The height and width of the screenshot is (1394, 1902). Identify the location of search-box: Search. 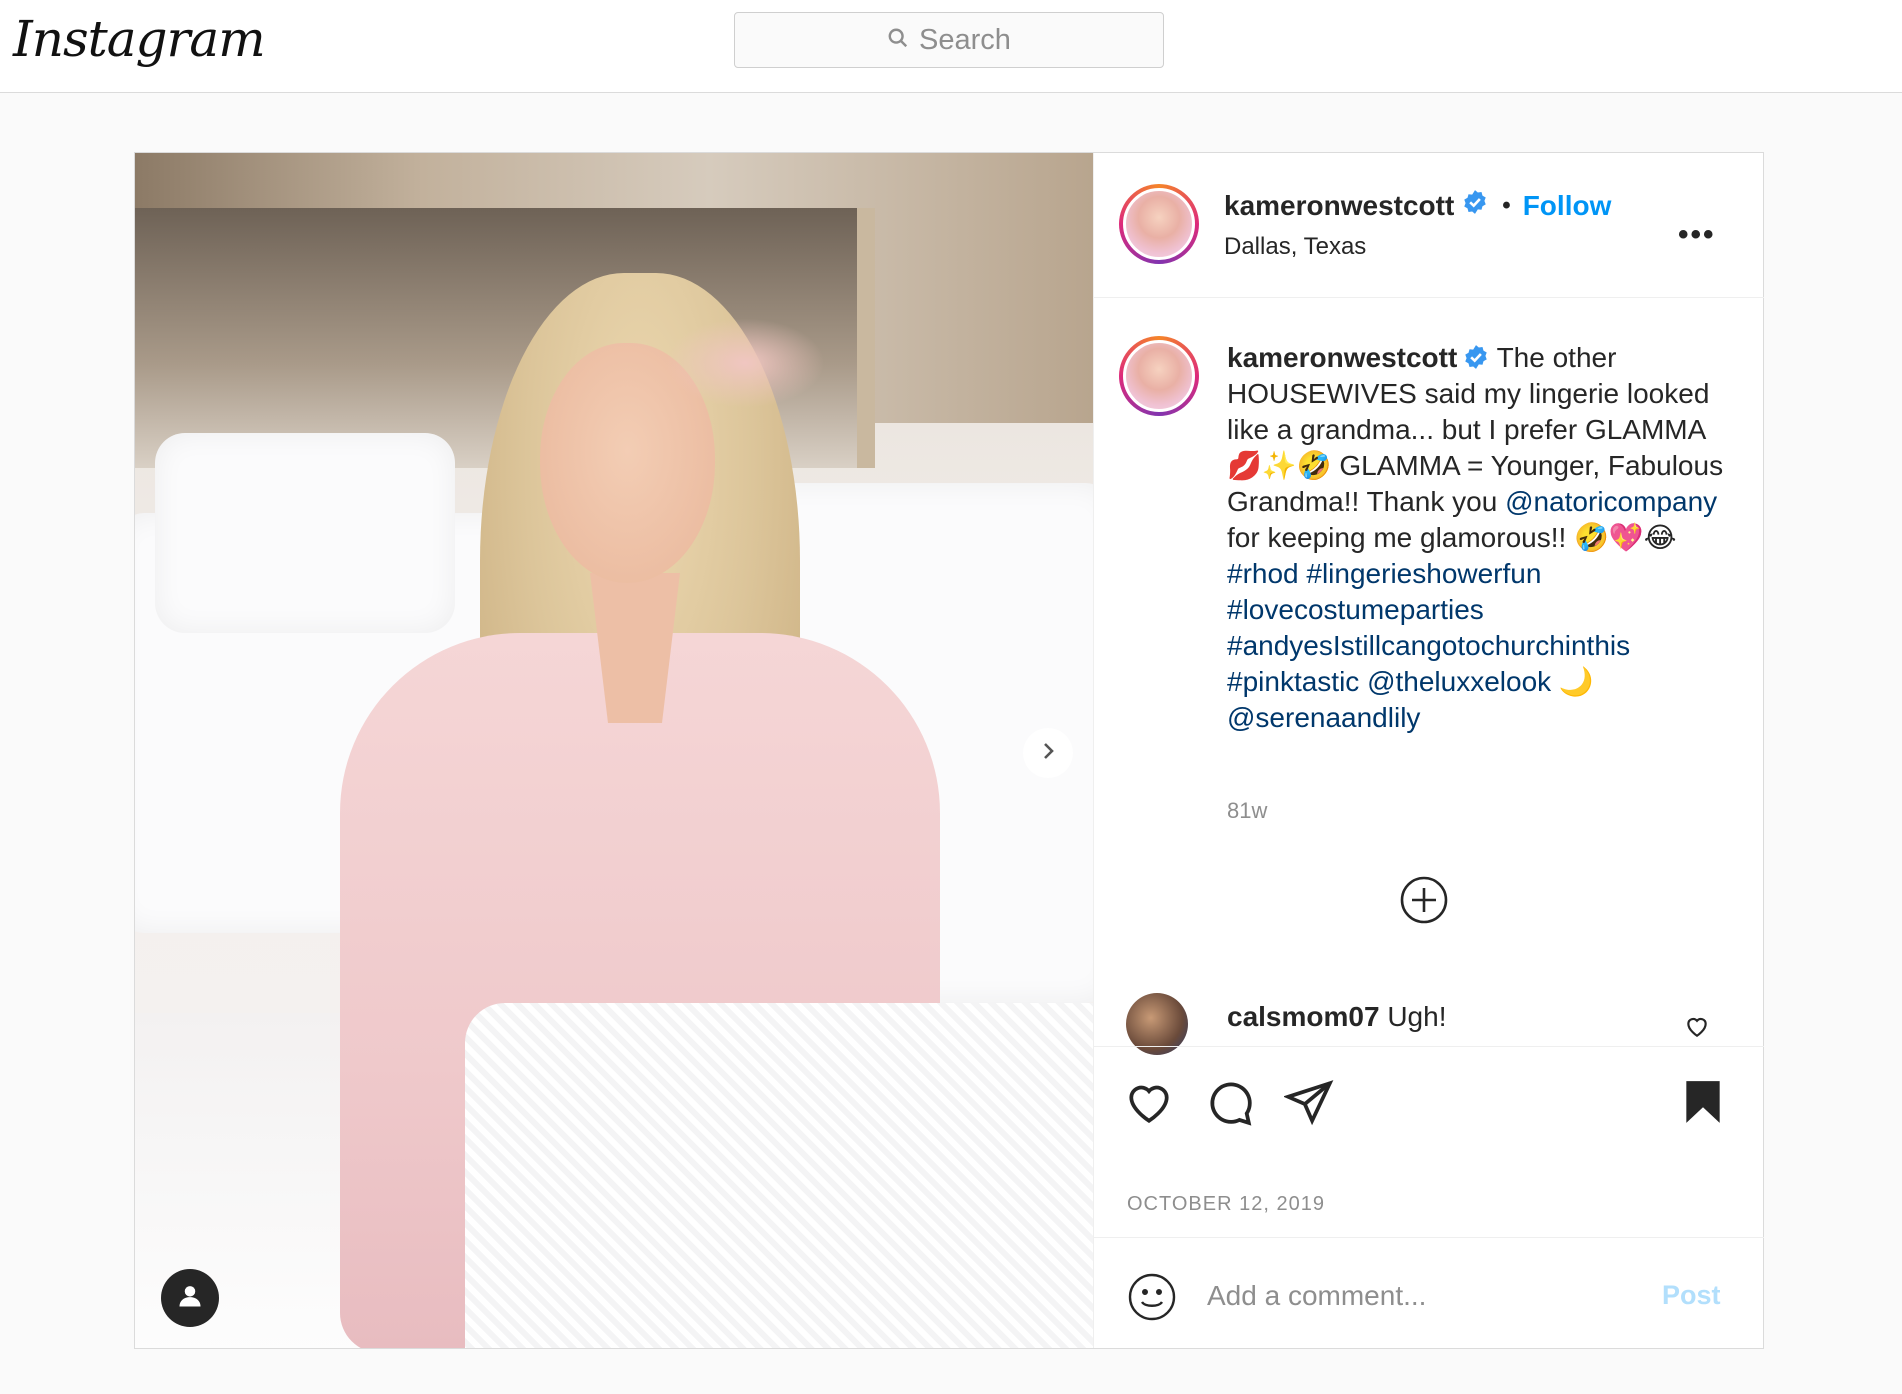
(949, 40).